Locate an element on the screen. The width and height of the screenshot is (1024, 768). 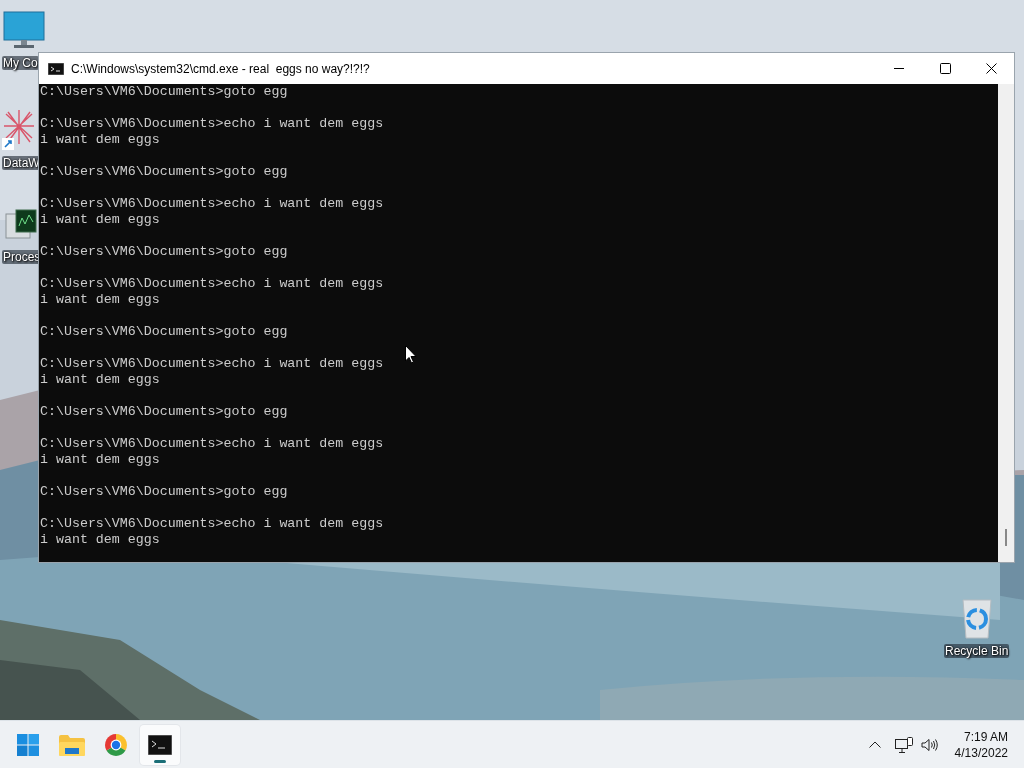
network-icon is located at coordinates (903, 744).